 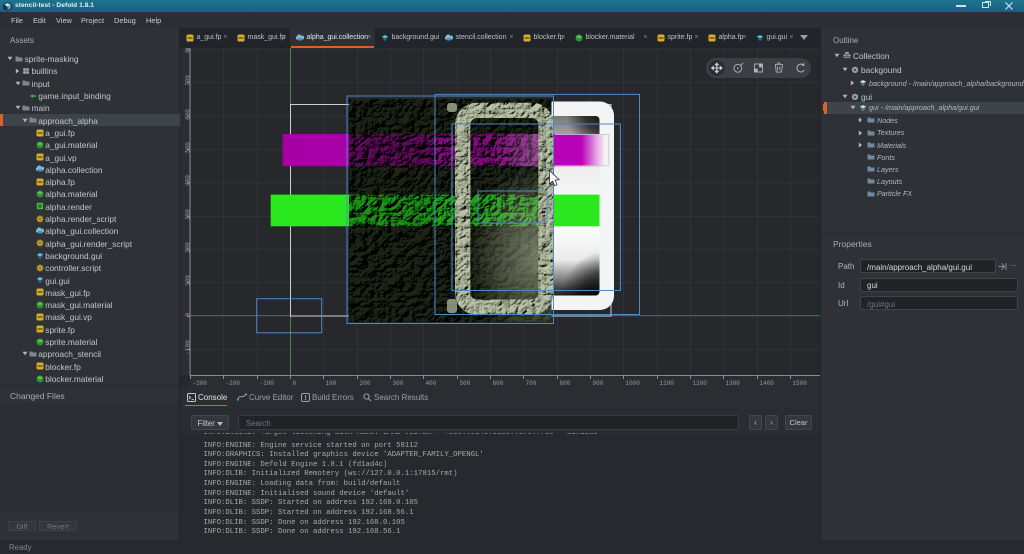 What do you see at coordinates (233, 383) in the screenshot?
I see `svg-text: -200` at bounding box center [233, 383].